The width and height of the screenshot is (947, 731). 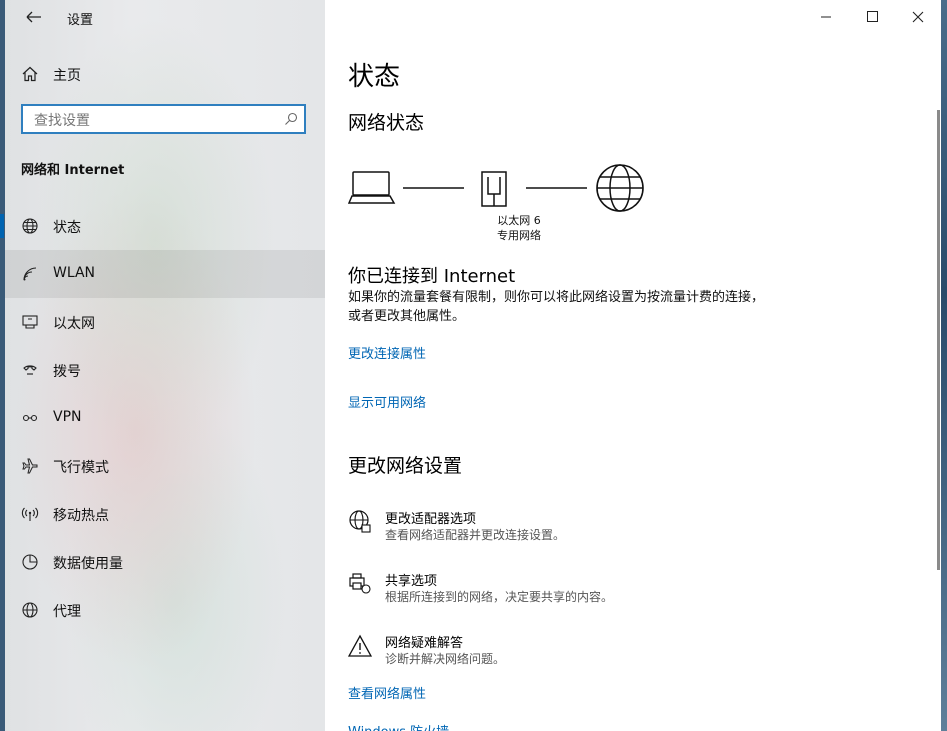 What do you see at coordinates (944, 365) in the screenshot?
I see `desktop-background` at bounding box center [944, 365].